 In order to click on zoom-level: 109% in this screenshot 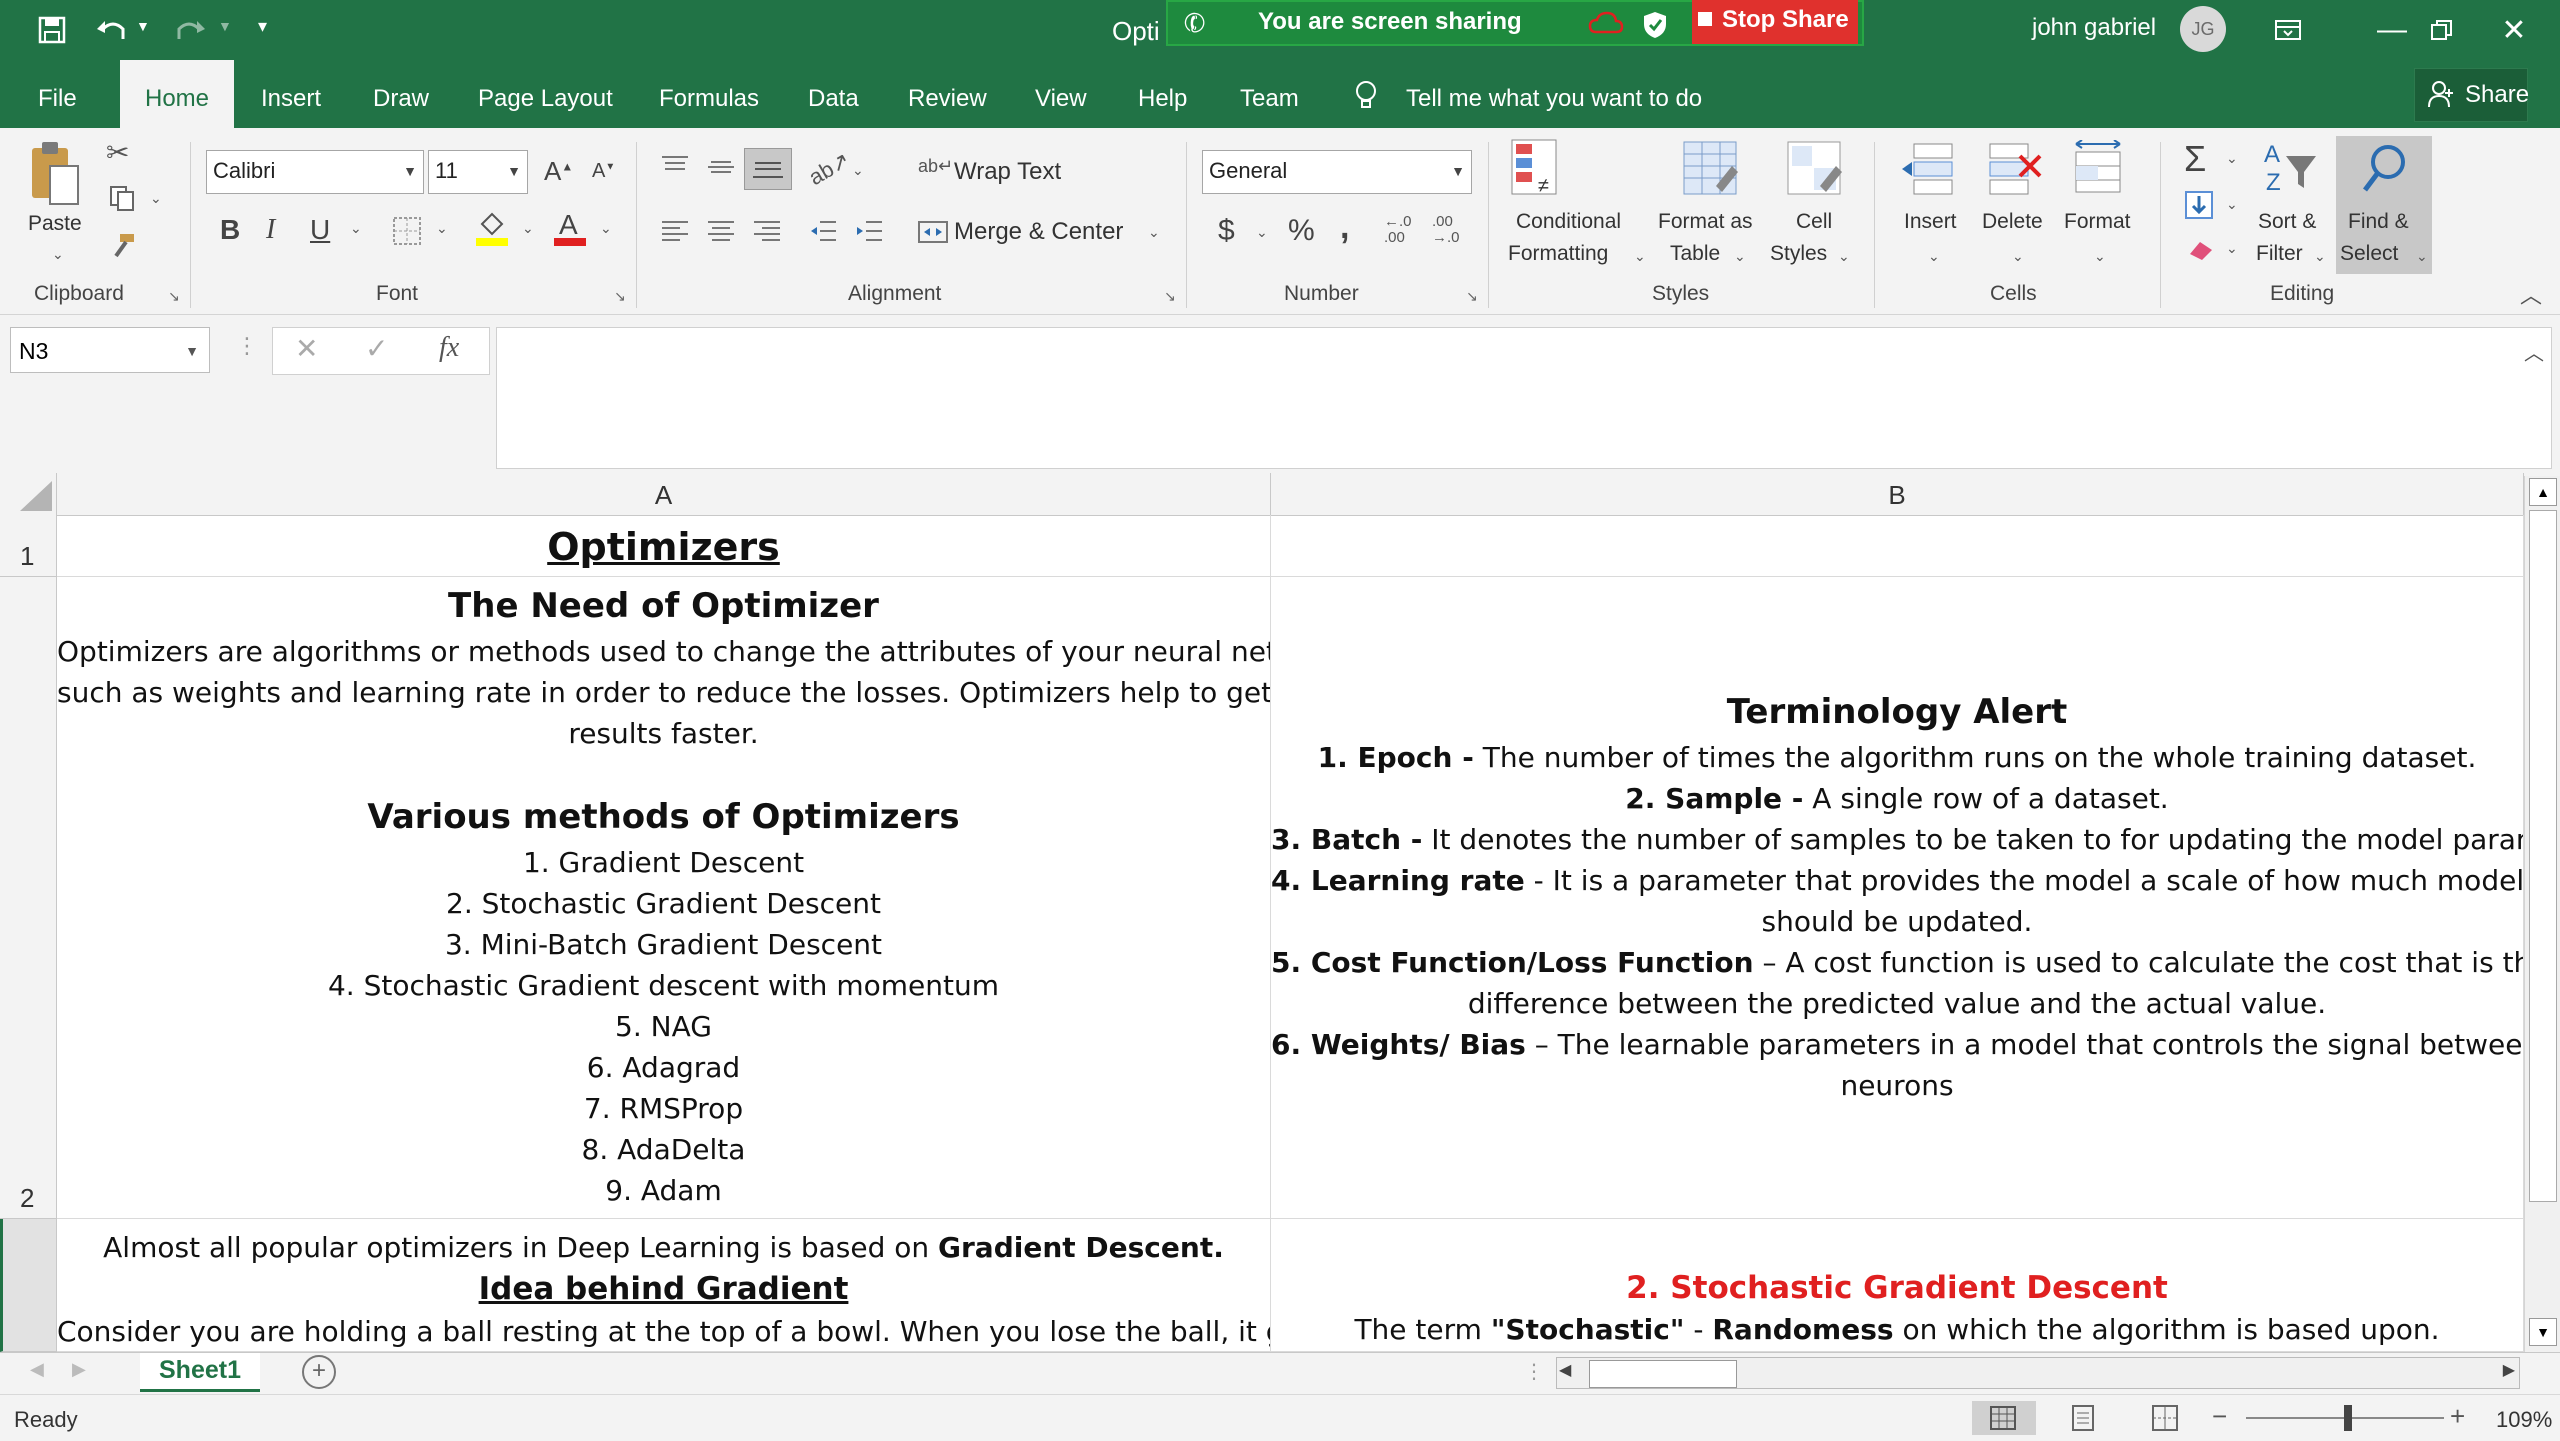, I will do `click(2524, 1420)`.